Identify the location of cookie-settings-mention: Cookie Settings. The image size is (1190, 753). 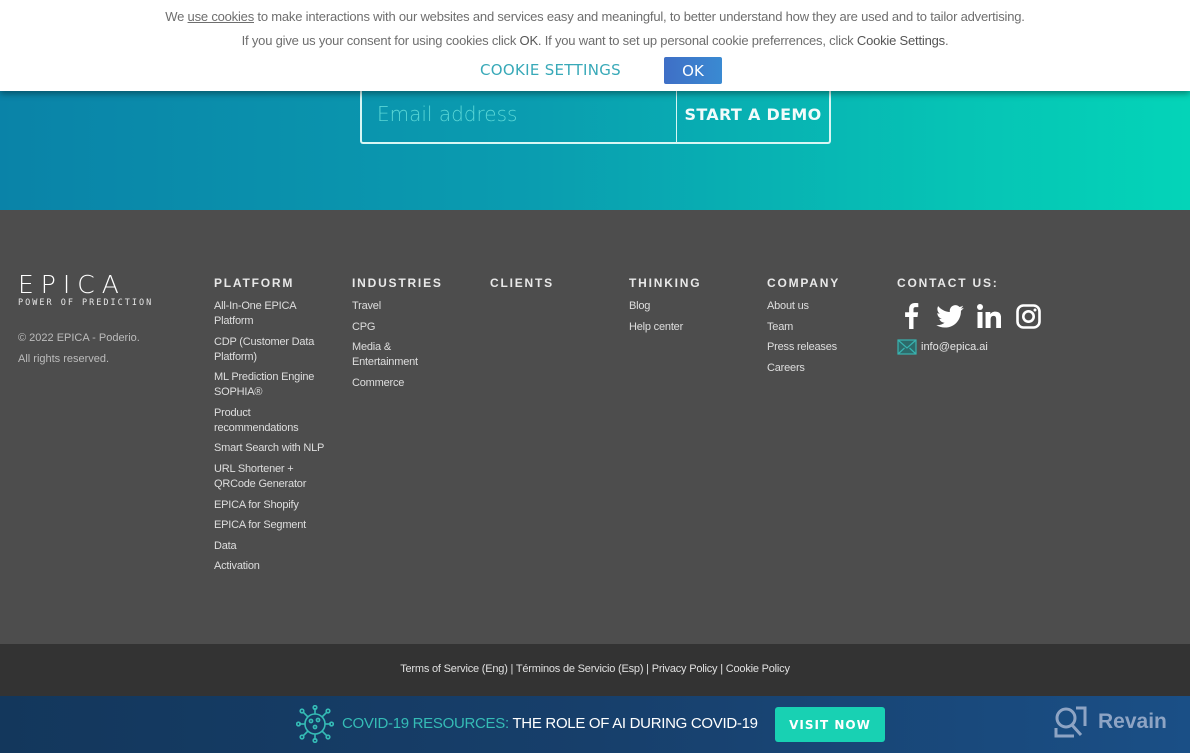
(900, 40).